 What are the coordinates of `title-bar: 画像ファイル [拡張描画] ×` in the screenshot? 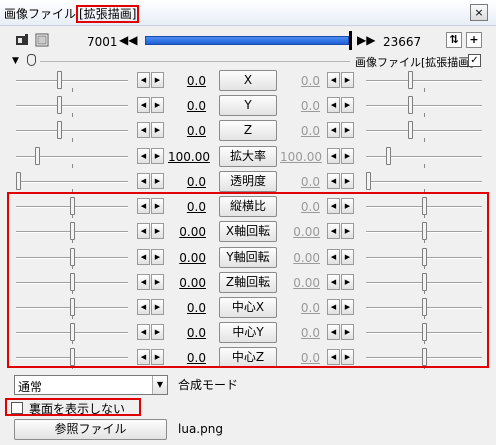 It's located at (248, 13).